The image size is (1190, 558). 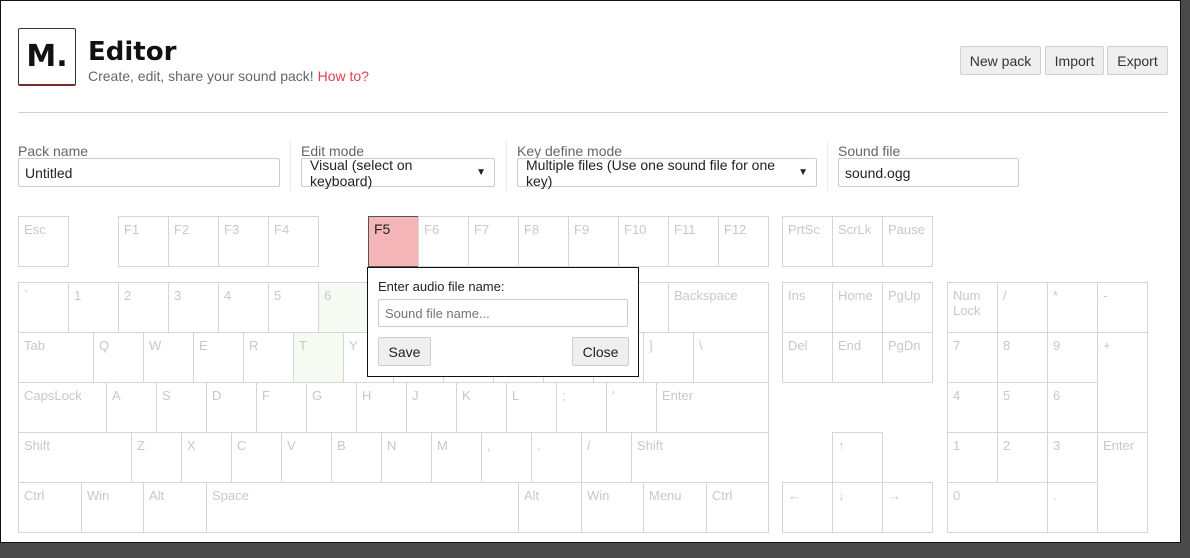 What do you see at coordinates (118, 357) in the screenshot?
I see `key-q: Q` at bounding box center [118, 357].